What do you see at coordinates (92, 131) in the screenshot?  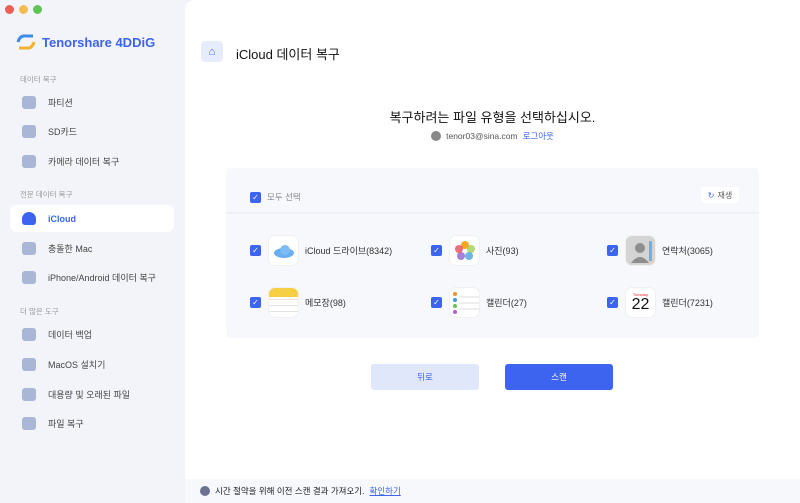 I see `sidebar-item-sd-card: SD카드` at bounding box center [92, 131].